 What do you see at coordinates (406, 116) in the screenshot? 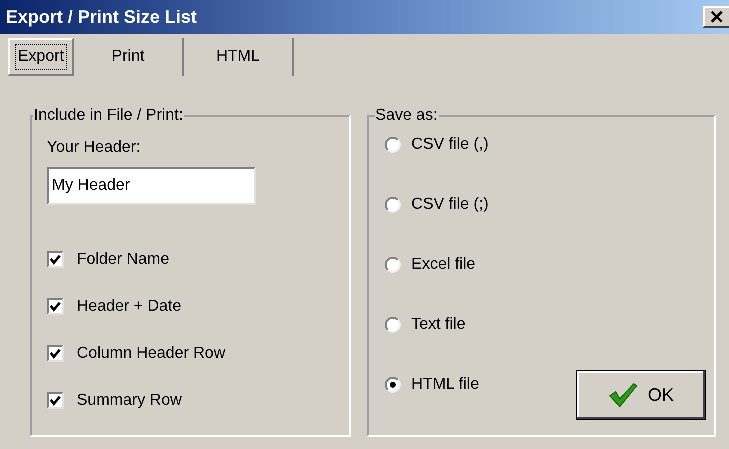
I see `group-label: Save as:` at bounding box center [406, 116].